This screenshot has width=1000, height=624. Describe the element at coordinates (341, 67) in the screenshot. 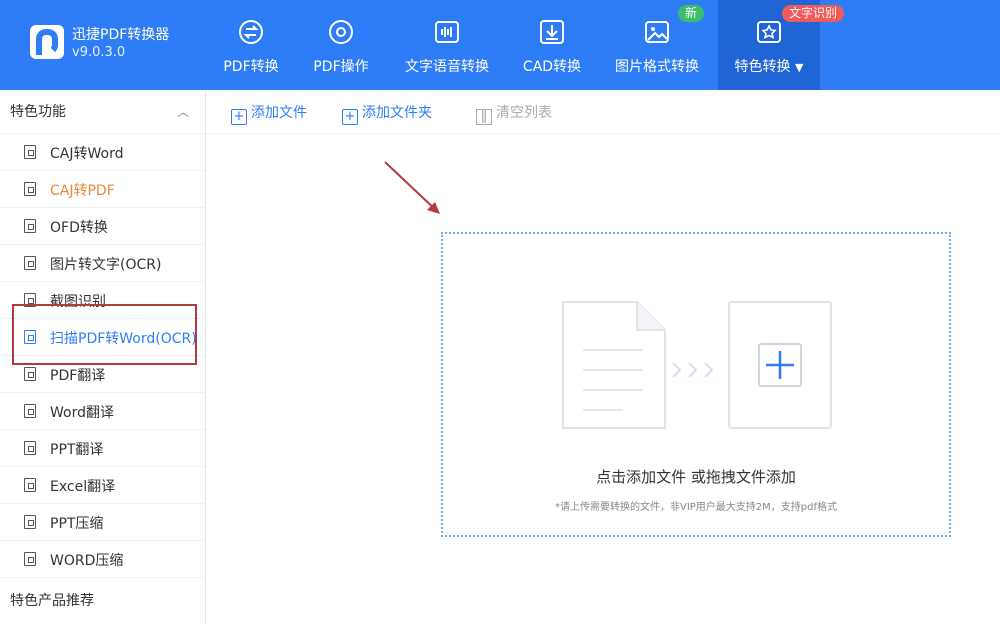

I see `nav-label: PDF操作` at that location.